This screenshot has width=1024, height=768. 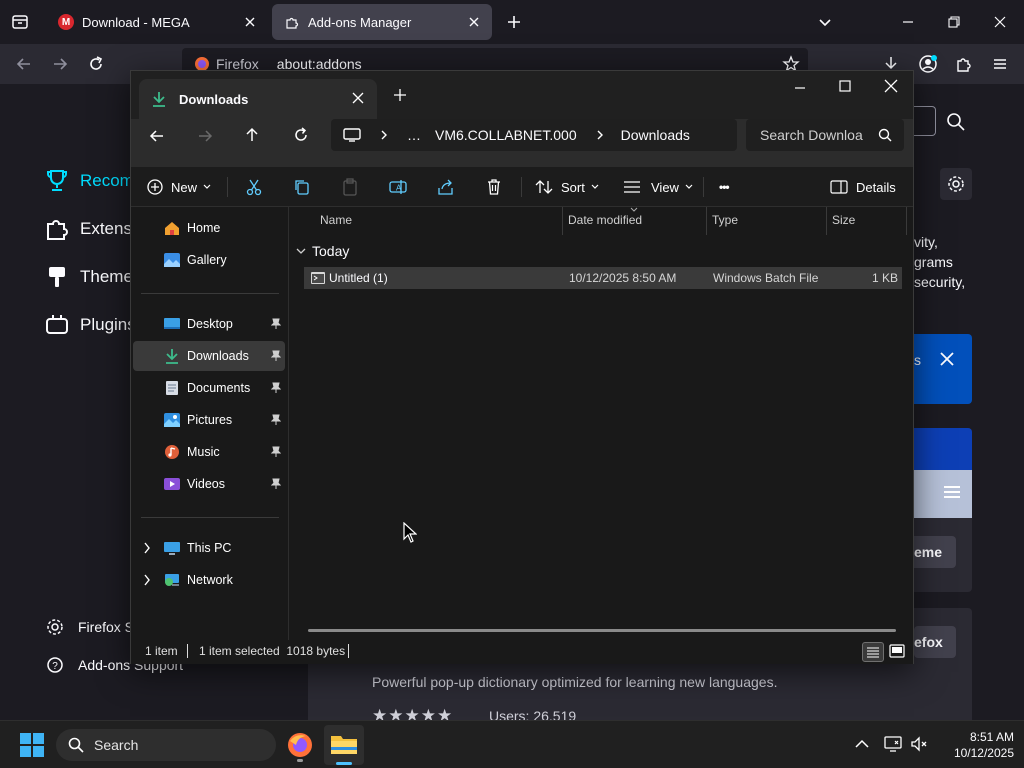 I want to click on group-header-today: Today, so click(x=322, y=251).